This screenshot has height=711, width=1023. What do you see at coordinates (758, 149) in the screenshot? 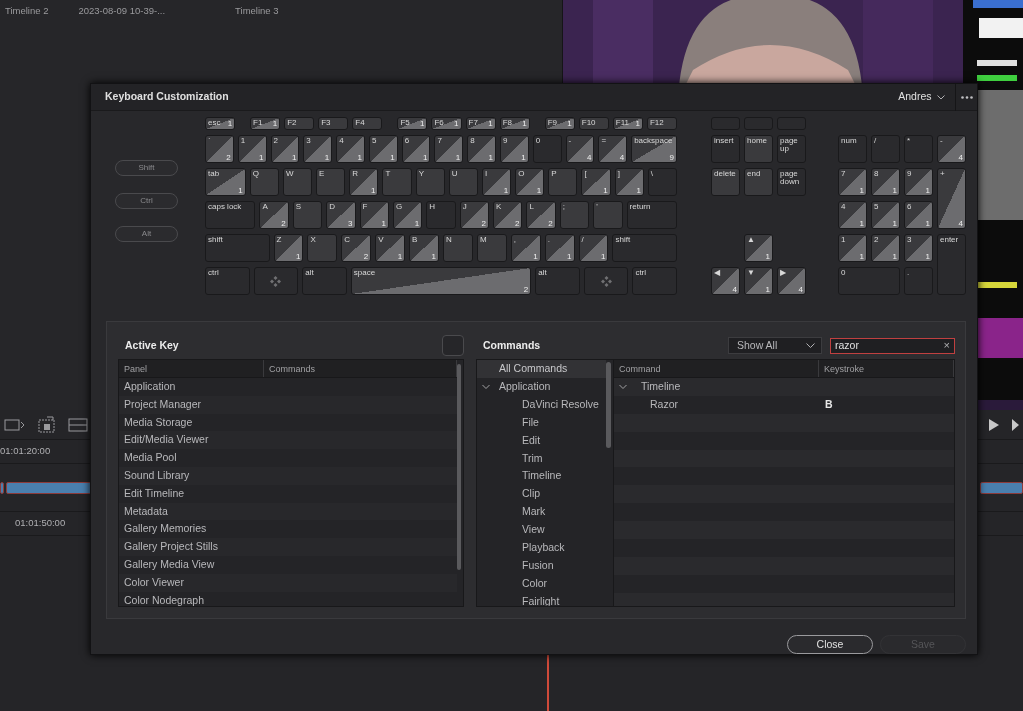
I see `keyboard-key: home` at bounding box center [758, 149].